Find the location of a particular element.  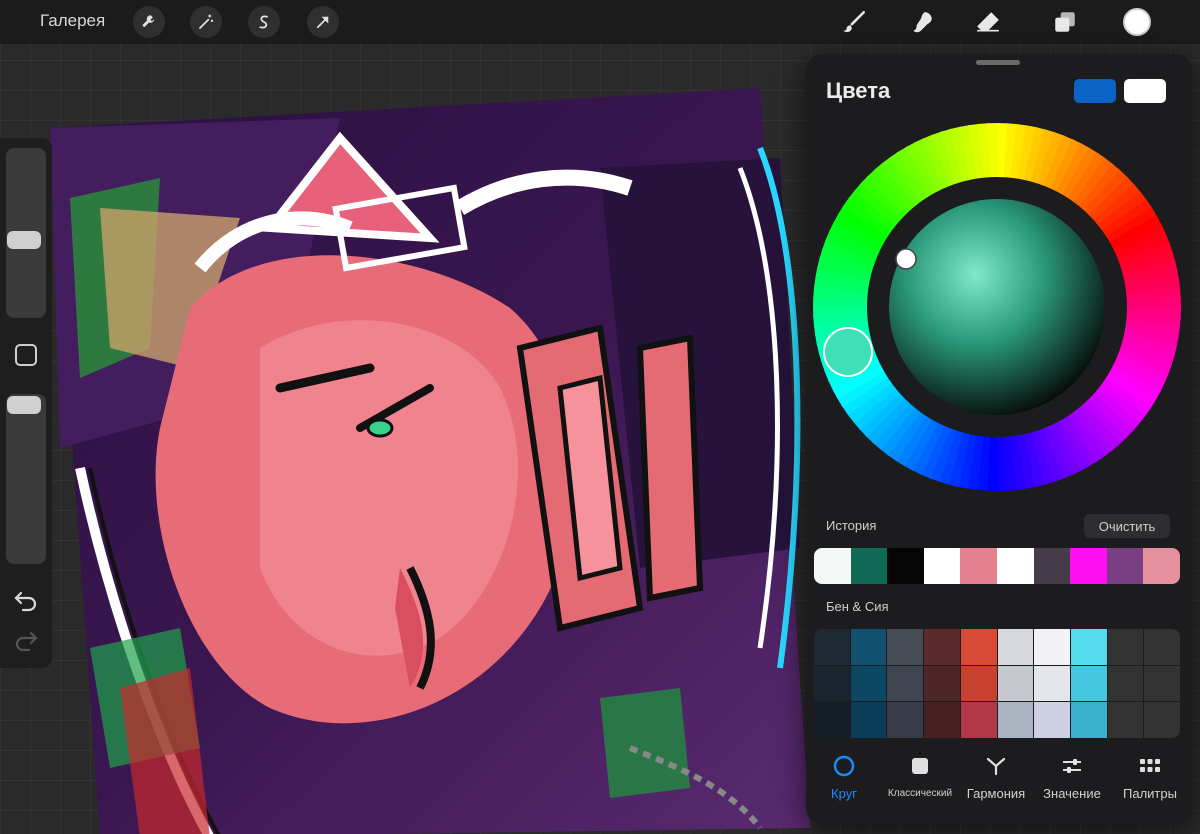

clear-history-button: Очистить is located at coordinates (1127, 526).